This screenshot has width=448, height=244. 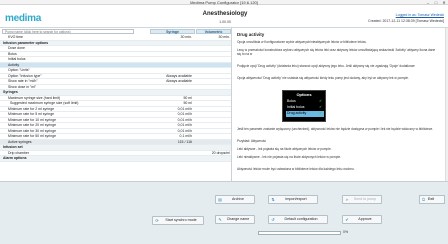 I want to click on approve-icon: ✔, so click(x=347, y=219).